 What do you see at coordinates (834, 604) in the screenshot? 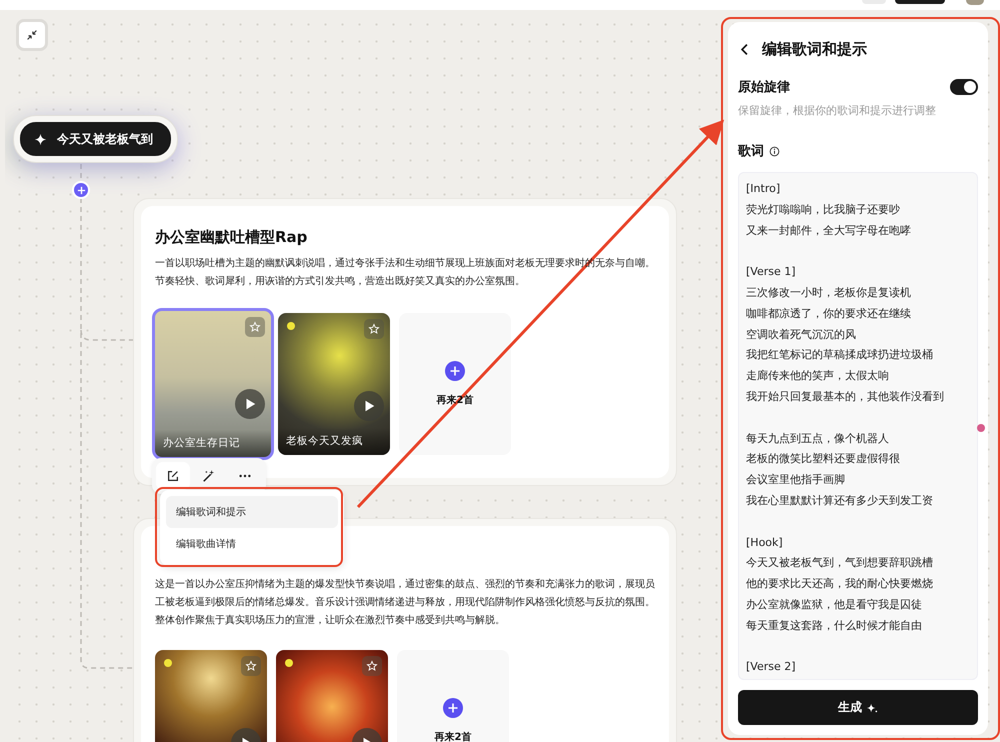
I see `lyrics-line: 办公室就像监狱，他是看守我是囚徒` at bounding box center [834, 604].